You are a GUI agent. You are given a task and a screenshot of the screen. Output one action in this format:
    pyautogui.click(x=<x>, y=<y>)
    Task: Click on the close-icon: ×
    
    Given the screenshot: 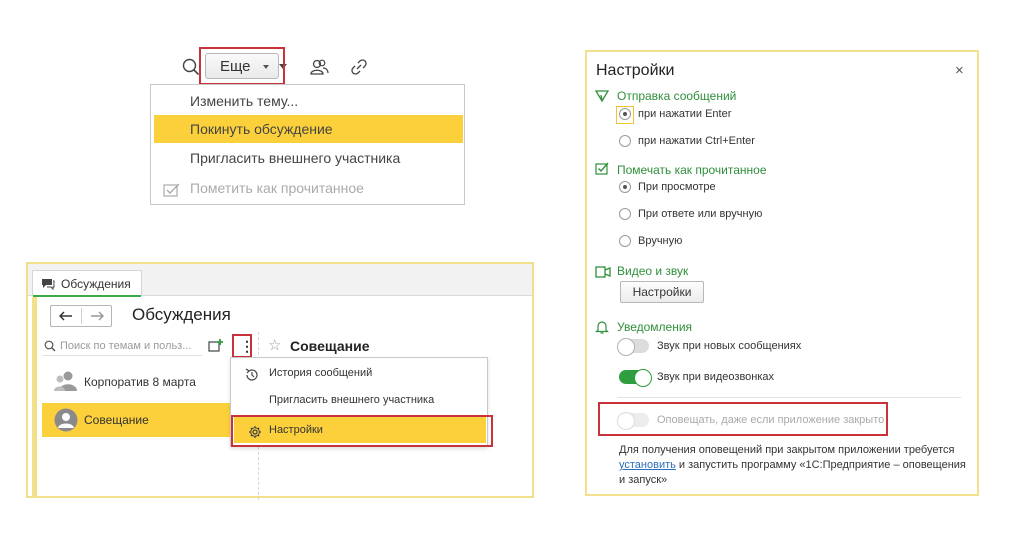 What is the action you would take?
    pyautogui.click(x=959, y=70)
    